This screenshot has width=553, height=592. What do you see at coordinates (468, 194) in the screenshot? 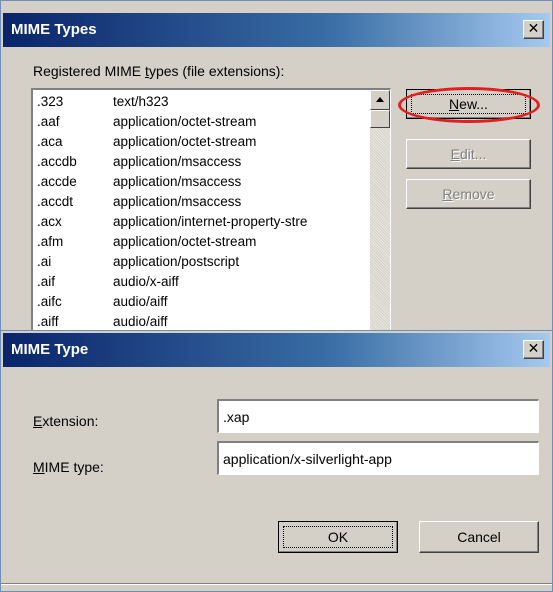
I see `remove-button: Remove` at bounding box center [468, 194].